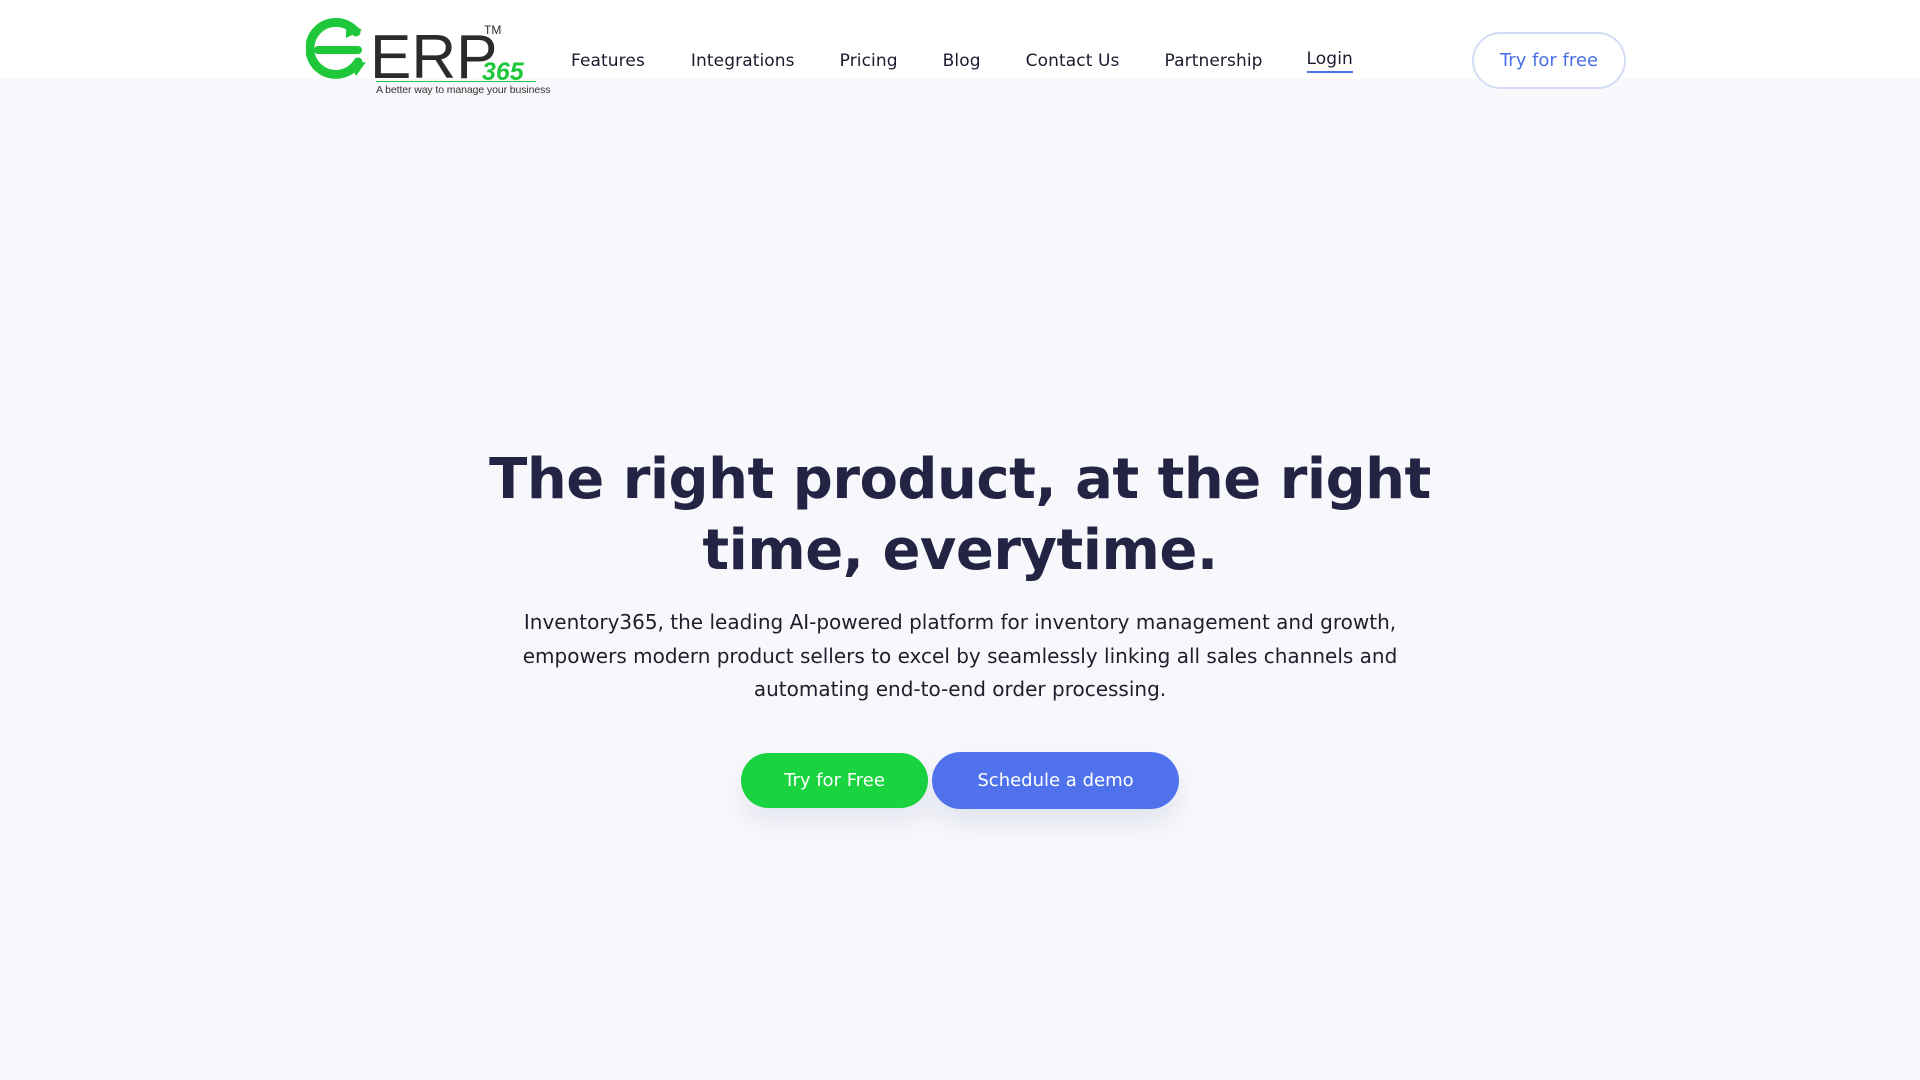 This screenshot has height=1080, width=1920. Describe the element at coordinates (743, 61) in the screenshot. I see `nav-integrations: Integrations` at that location.